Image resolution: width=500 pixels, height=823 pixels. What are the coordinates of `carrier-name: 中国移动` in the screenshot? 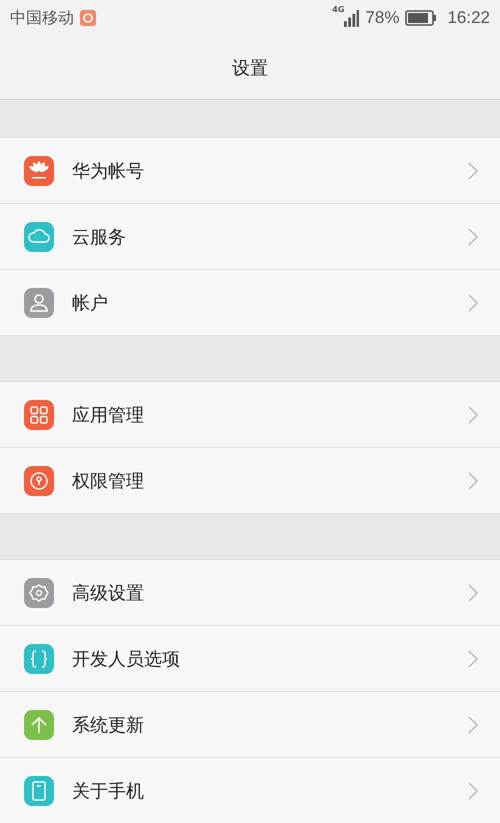 It's located at (42, 18).